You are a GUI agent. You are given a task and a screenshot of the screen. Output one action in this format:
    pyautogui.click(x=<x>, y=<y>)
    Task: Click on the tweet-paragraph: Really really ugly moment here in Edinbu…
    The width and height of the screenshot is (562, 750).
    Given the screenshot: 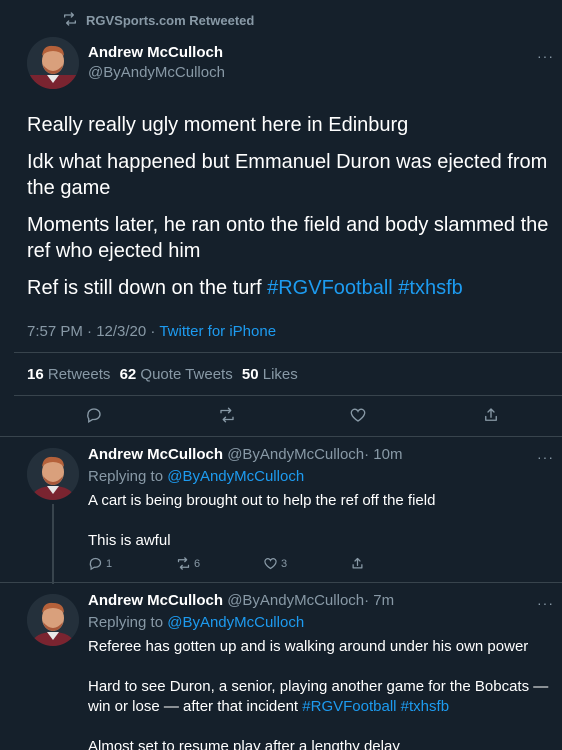 What is the action you would take?
    pyautogui.click(x=218, y=125)
    